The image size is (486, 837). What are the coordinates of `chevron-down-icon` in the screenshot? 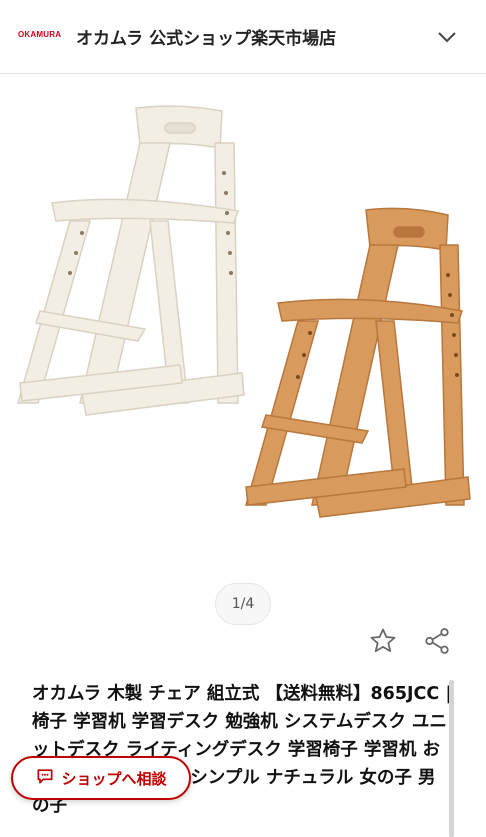 It's located at (447, 37).